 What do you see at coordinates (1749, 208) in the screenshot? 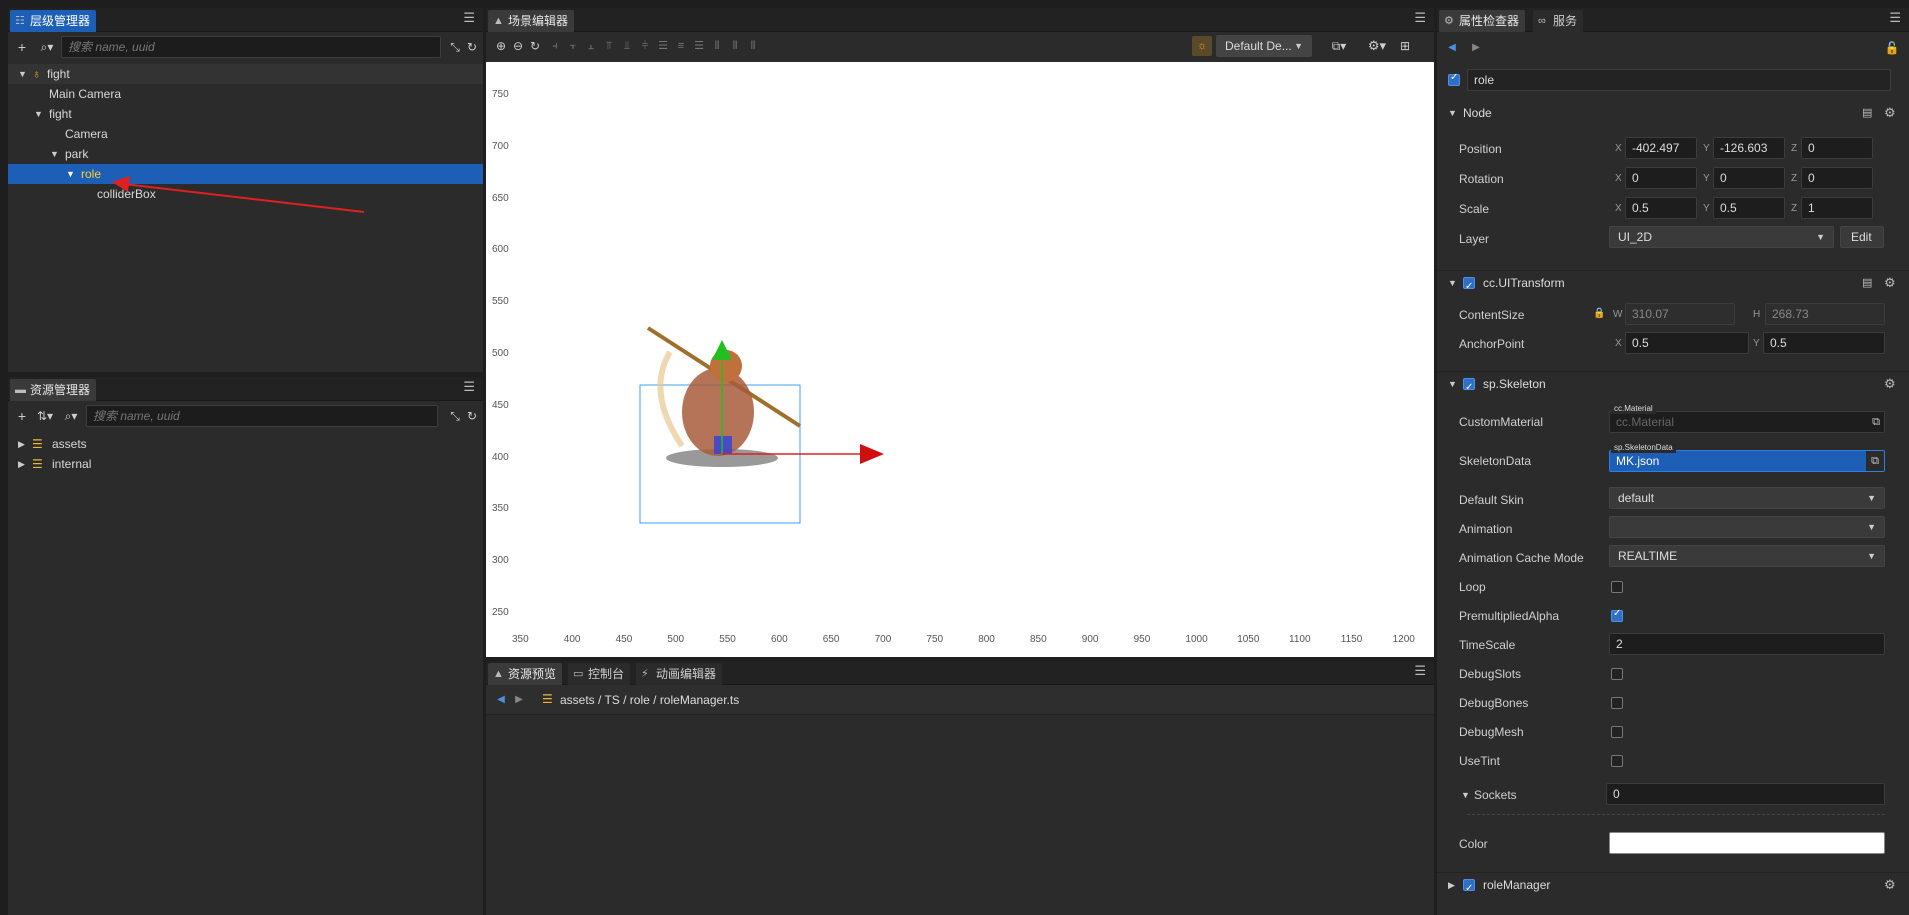
I see `scale-y-input: 0.5` at bounding box center [1749, 208].